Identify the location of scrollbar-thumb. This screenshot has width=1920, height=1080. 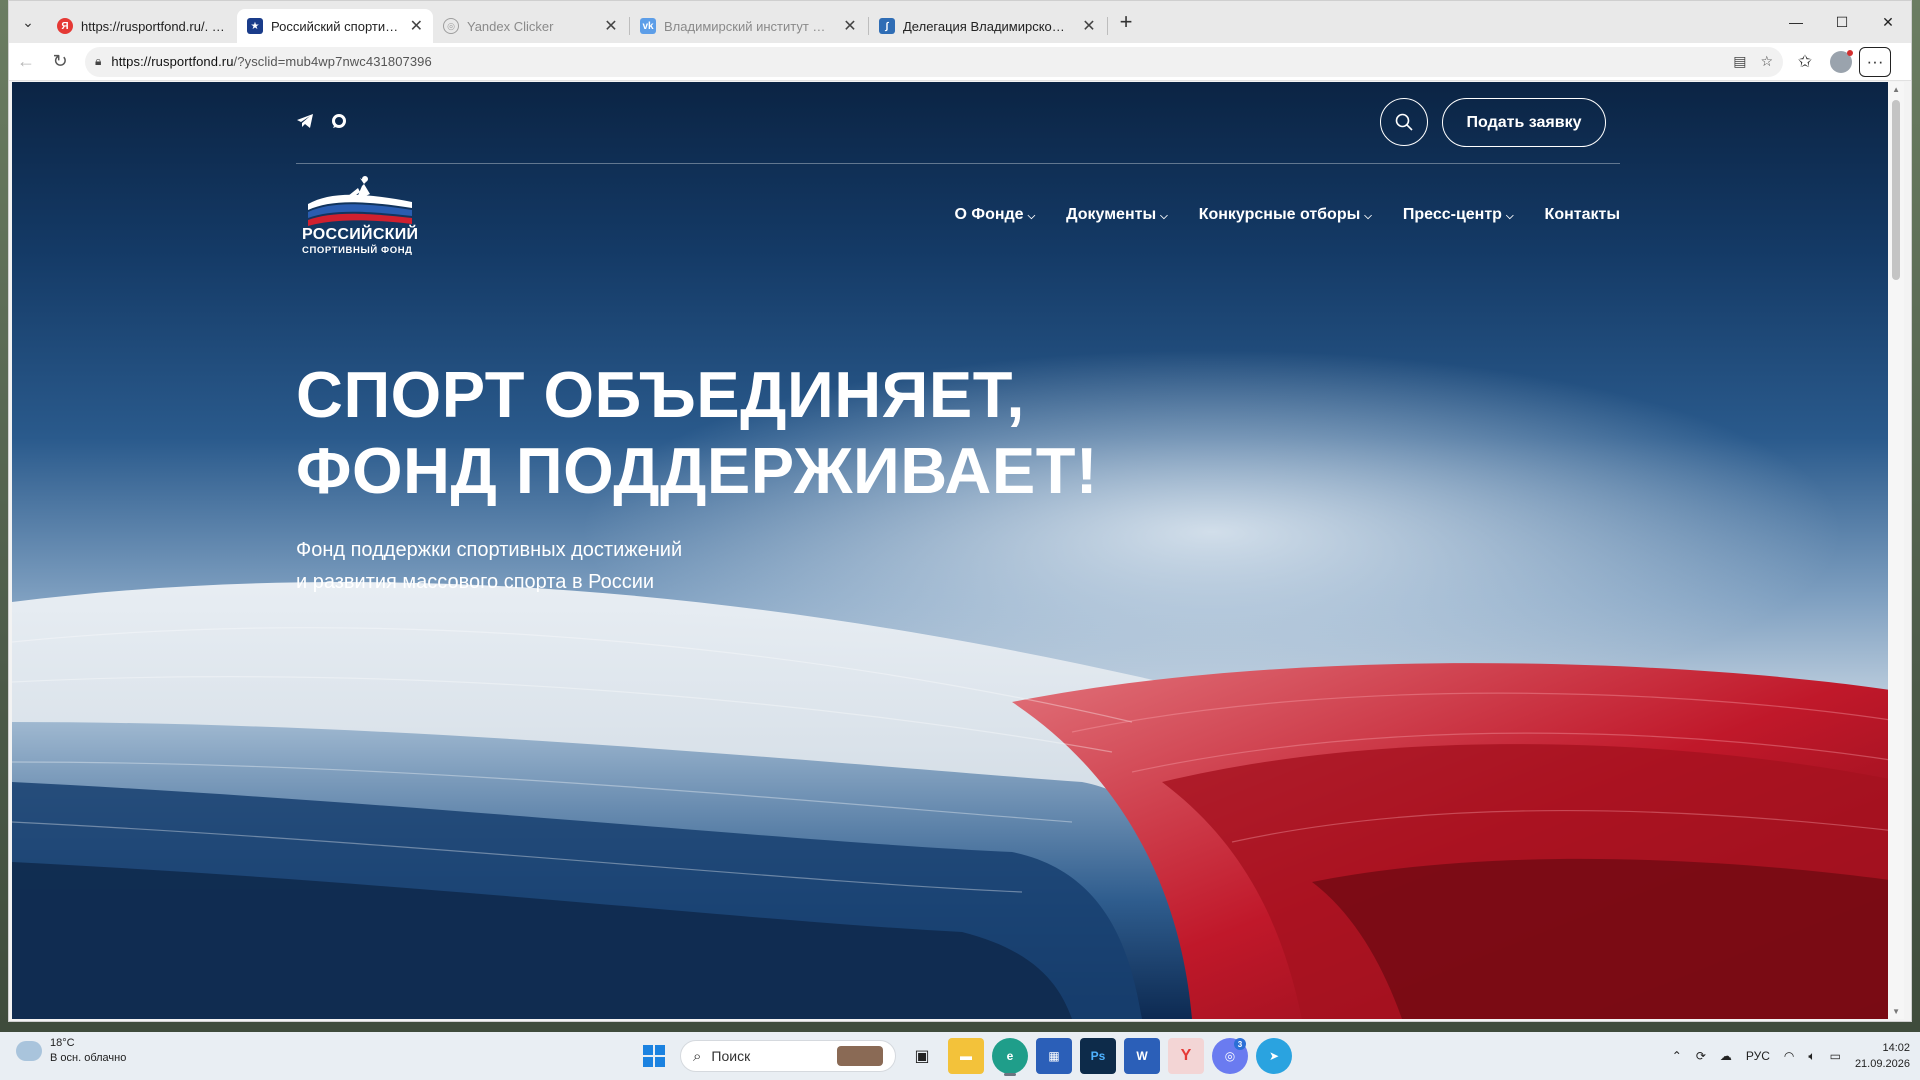
(1896, 190).